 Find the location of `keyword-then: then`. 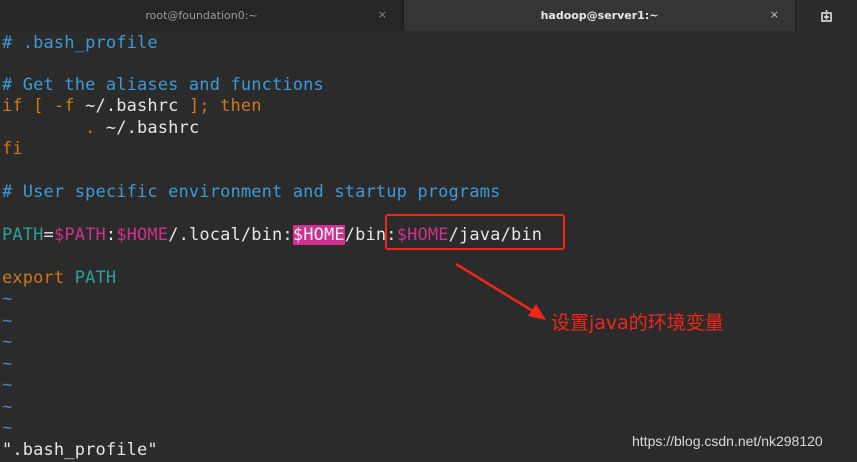

keyword-then: then is located at coordinates (241, 106).